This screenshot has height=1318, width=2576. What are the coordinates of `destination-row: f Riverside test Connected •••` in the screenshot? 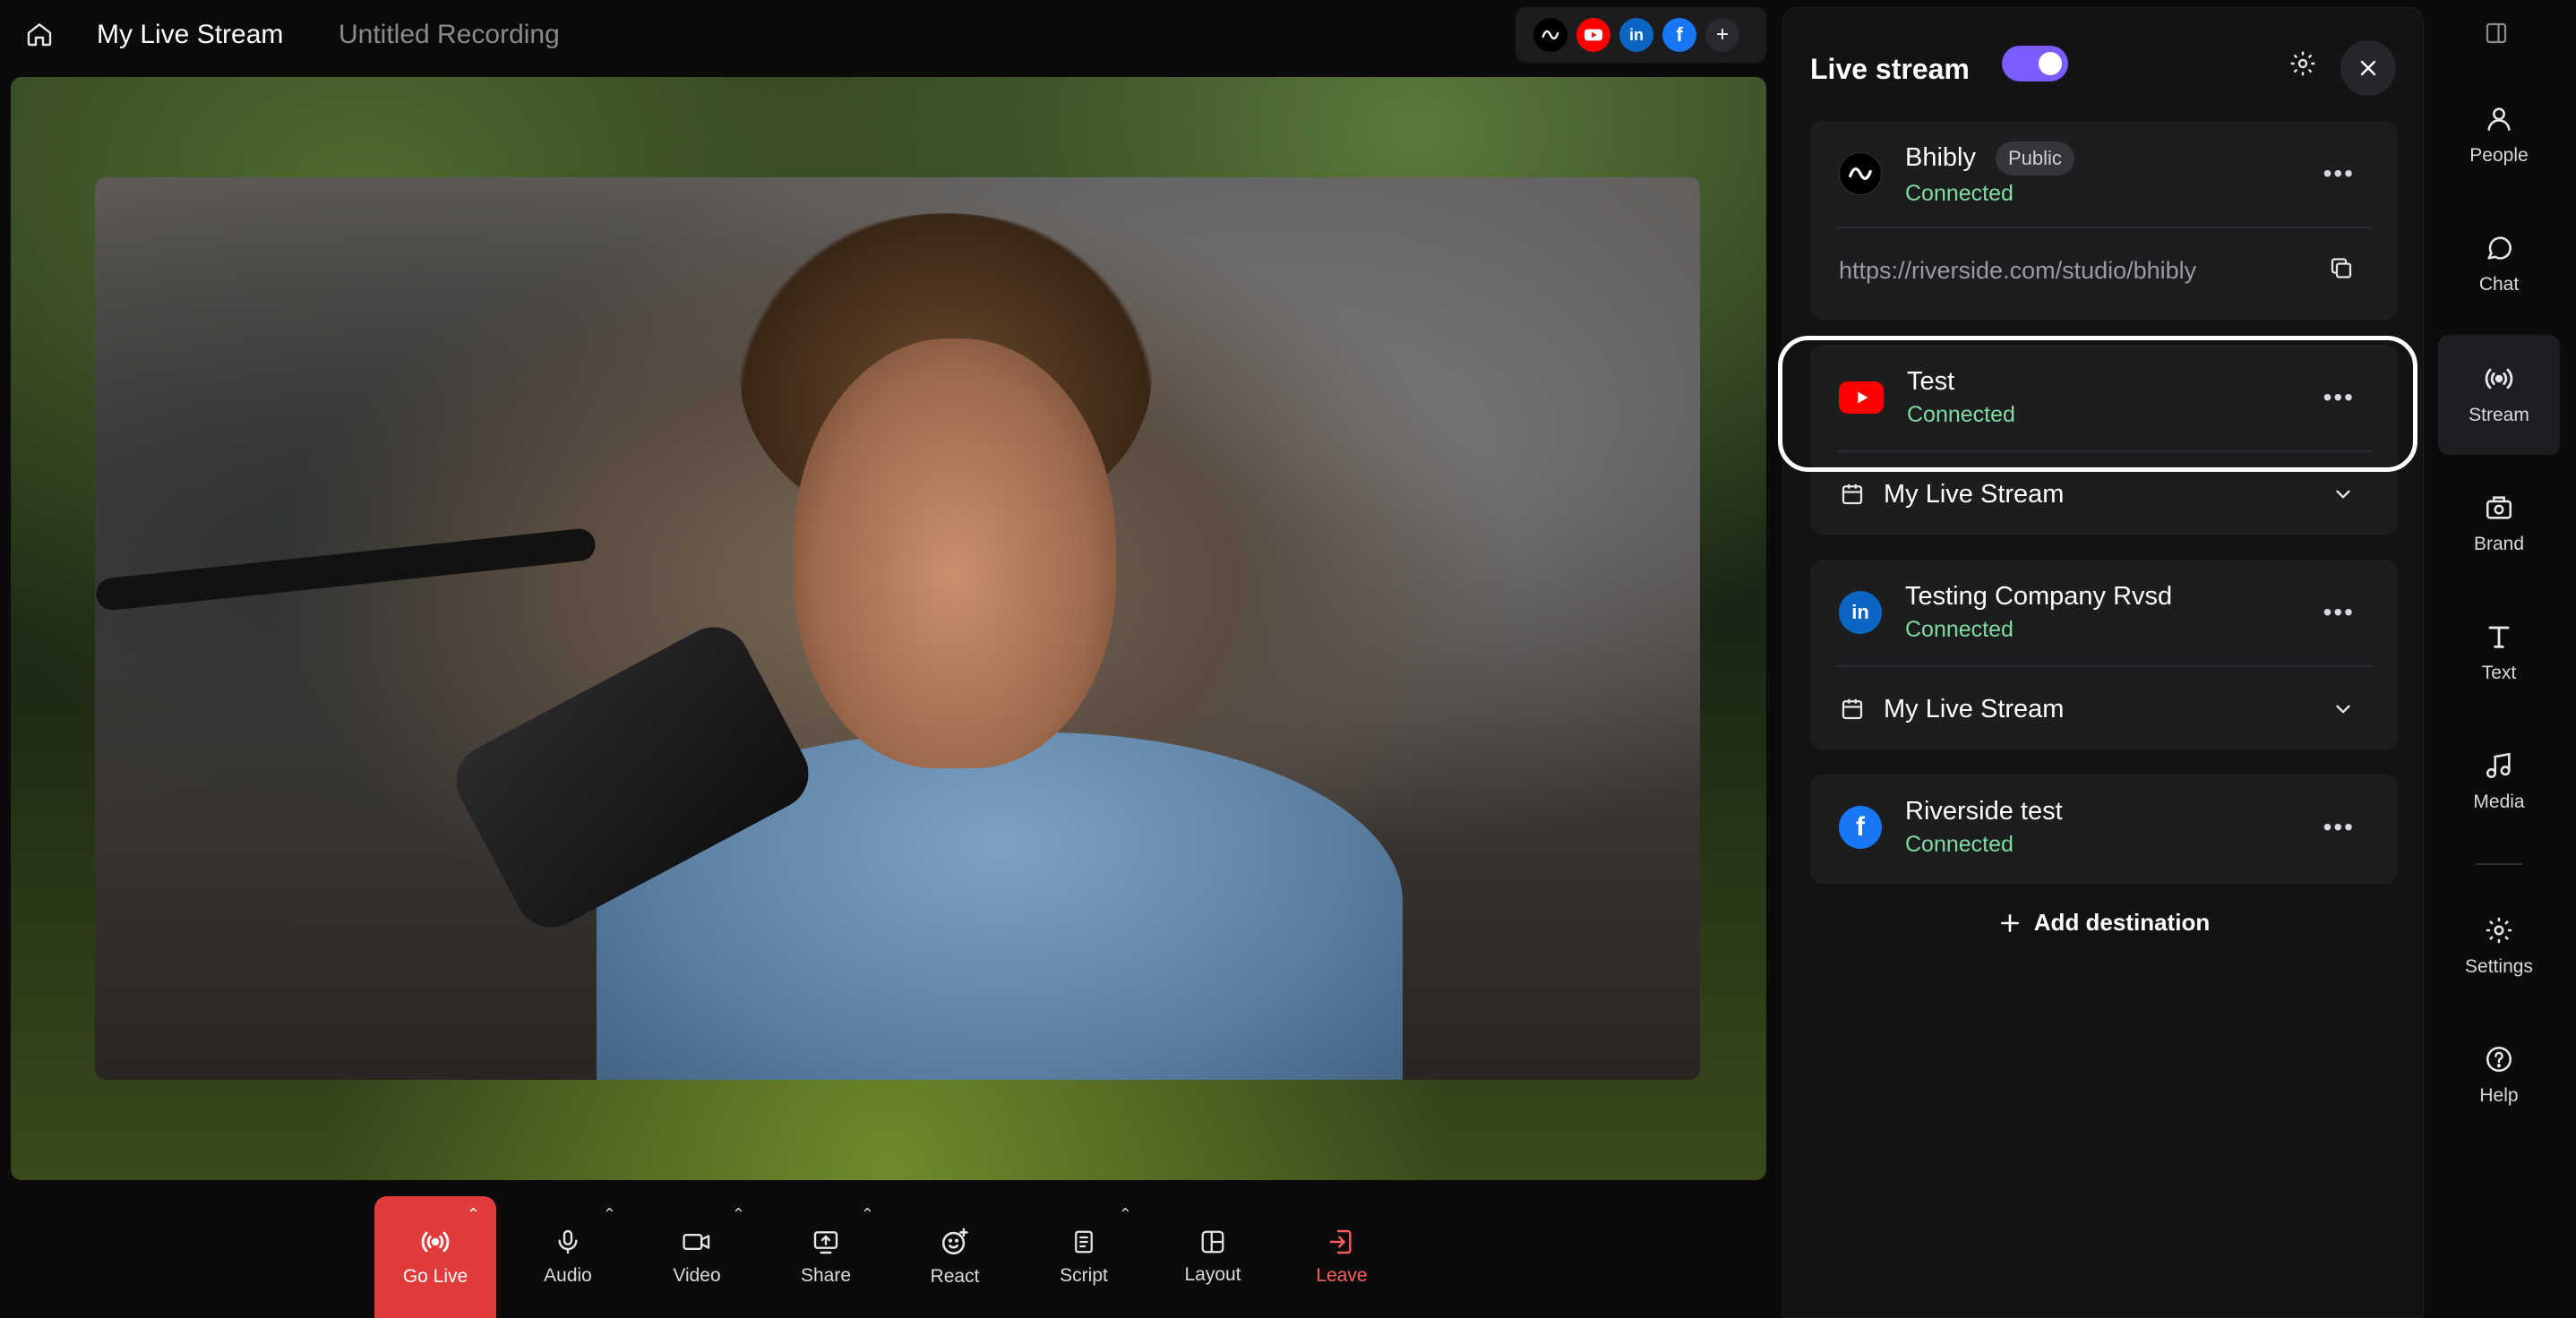 It's located at (2104, 827).